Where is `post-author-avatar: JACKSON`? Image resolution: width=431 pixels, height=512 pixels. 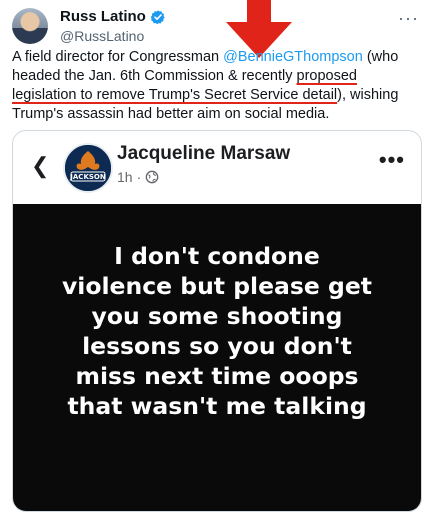
post-author-avatar: JACKSON is located at coordinates (88, 168).